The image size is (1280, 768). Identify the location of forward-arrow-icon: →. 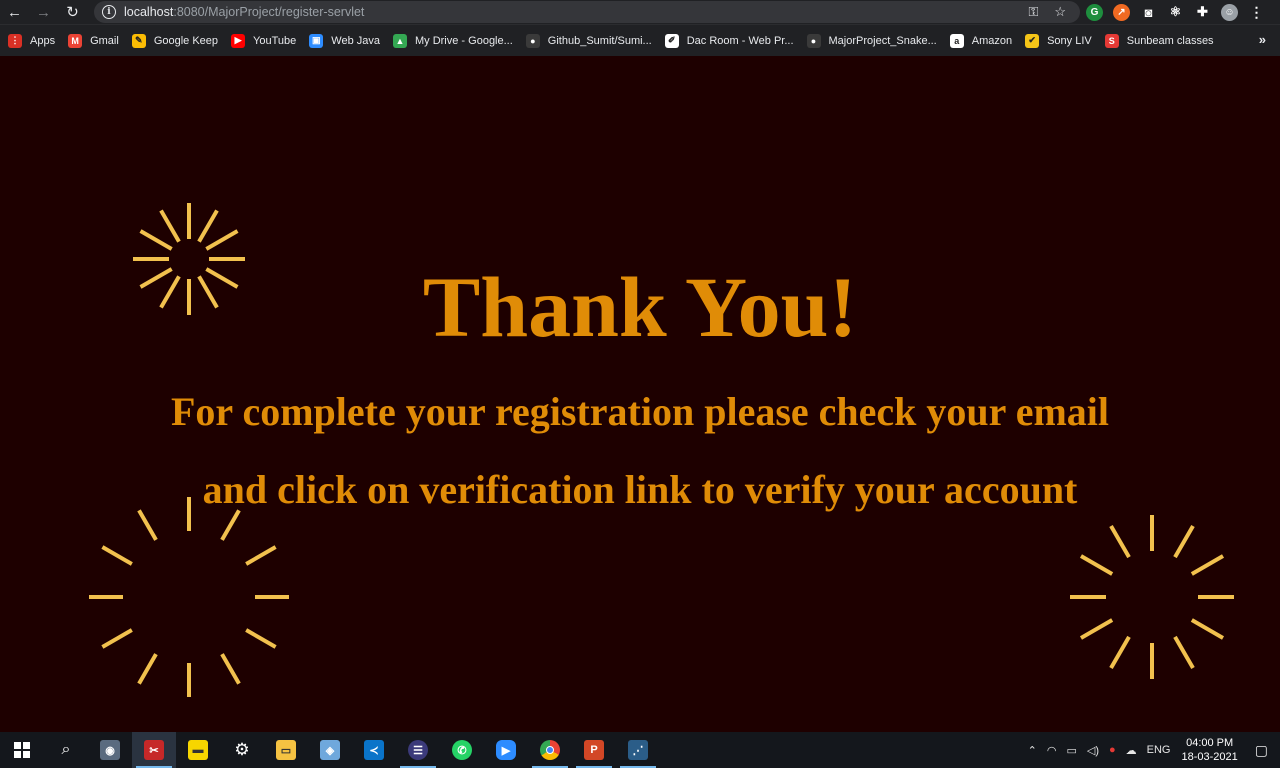
(43, 12).